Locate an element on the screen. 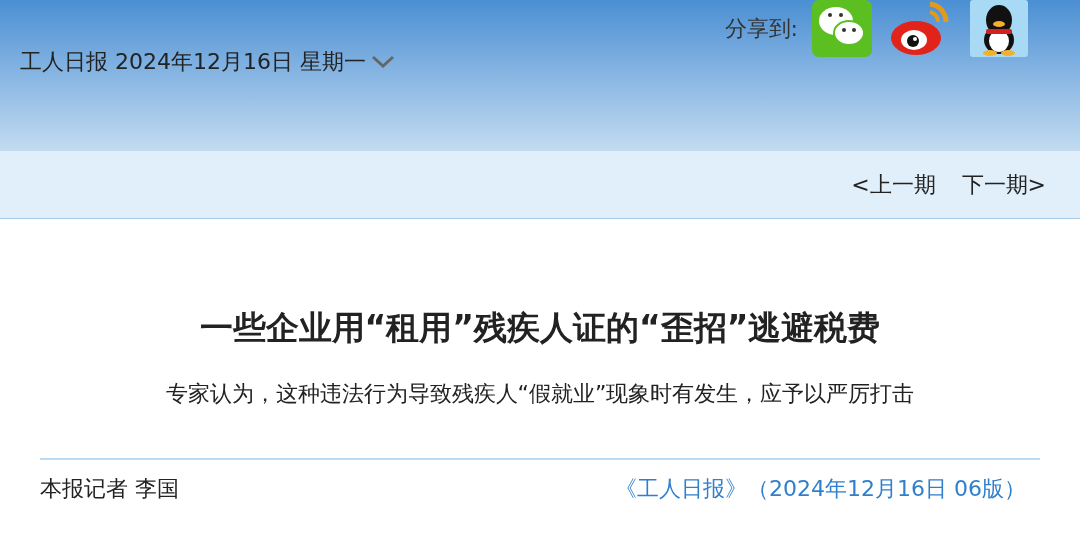  source-link: 《工人日报》（2024年12月16日 06版） is located at coordinates (820, 488).